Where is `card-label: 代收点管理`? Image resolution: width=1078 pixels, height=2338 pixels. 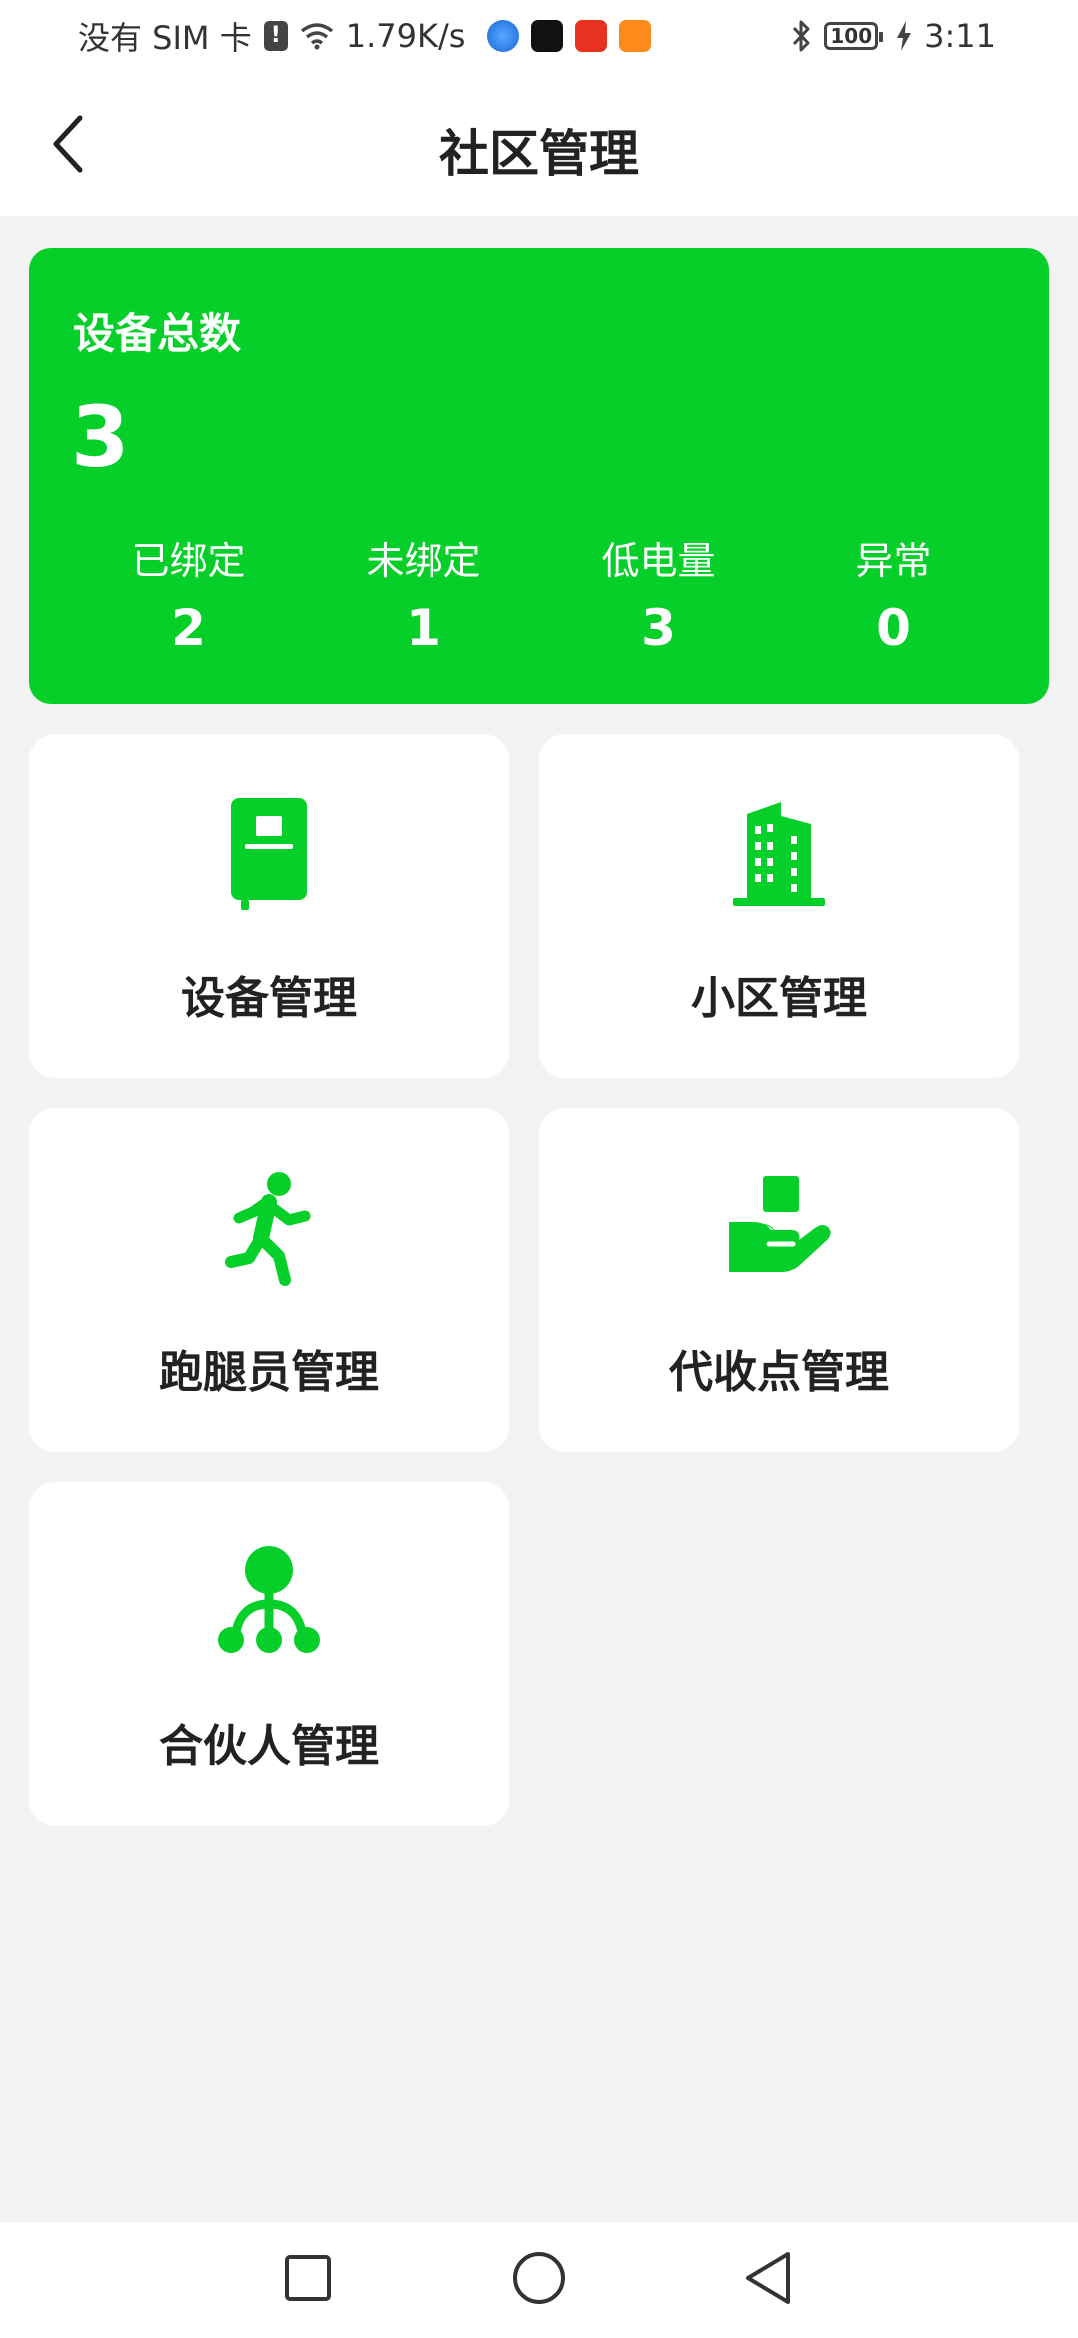
card-label: 代收点管理 is located at coordinates (779, 1372).